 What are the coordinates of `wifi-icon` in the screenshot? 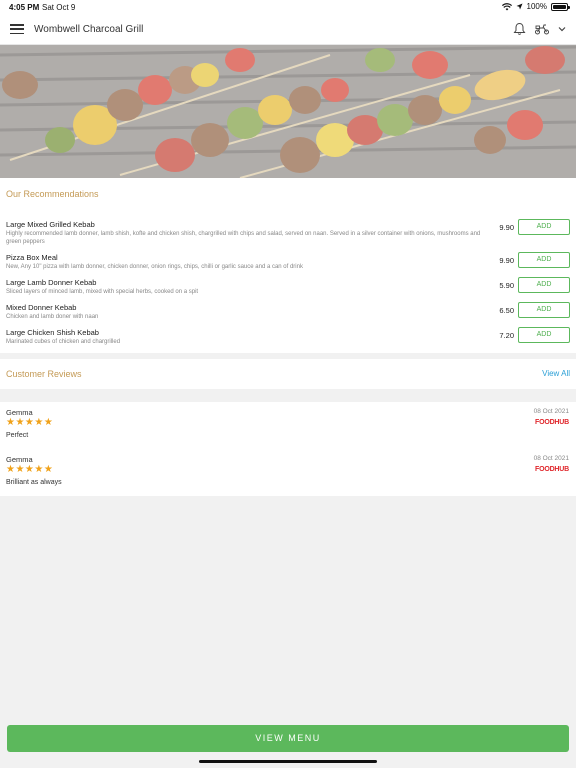 It's located at (506, 6).